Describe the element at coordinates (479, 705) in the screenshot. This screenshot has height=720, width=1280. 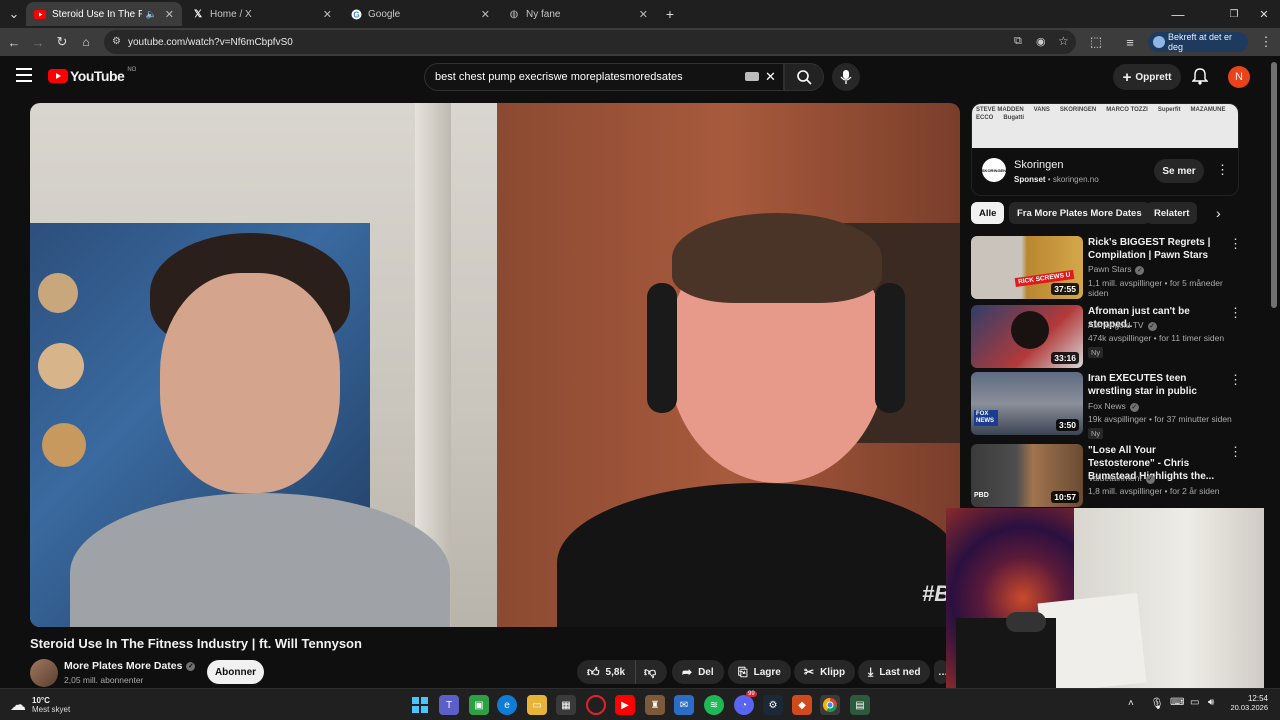
I see `chat-app-icon: ▣` at that location.